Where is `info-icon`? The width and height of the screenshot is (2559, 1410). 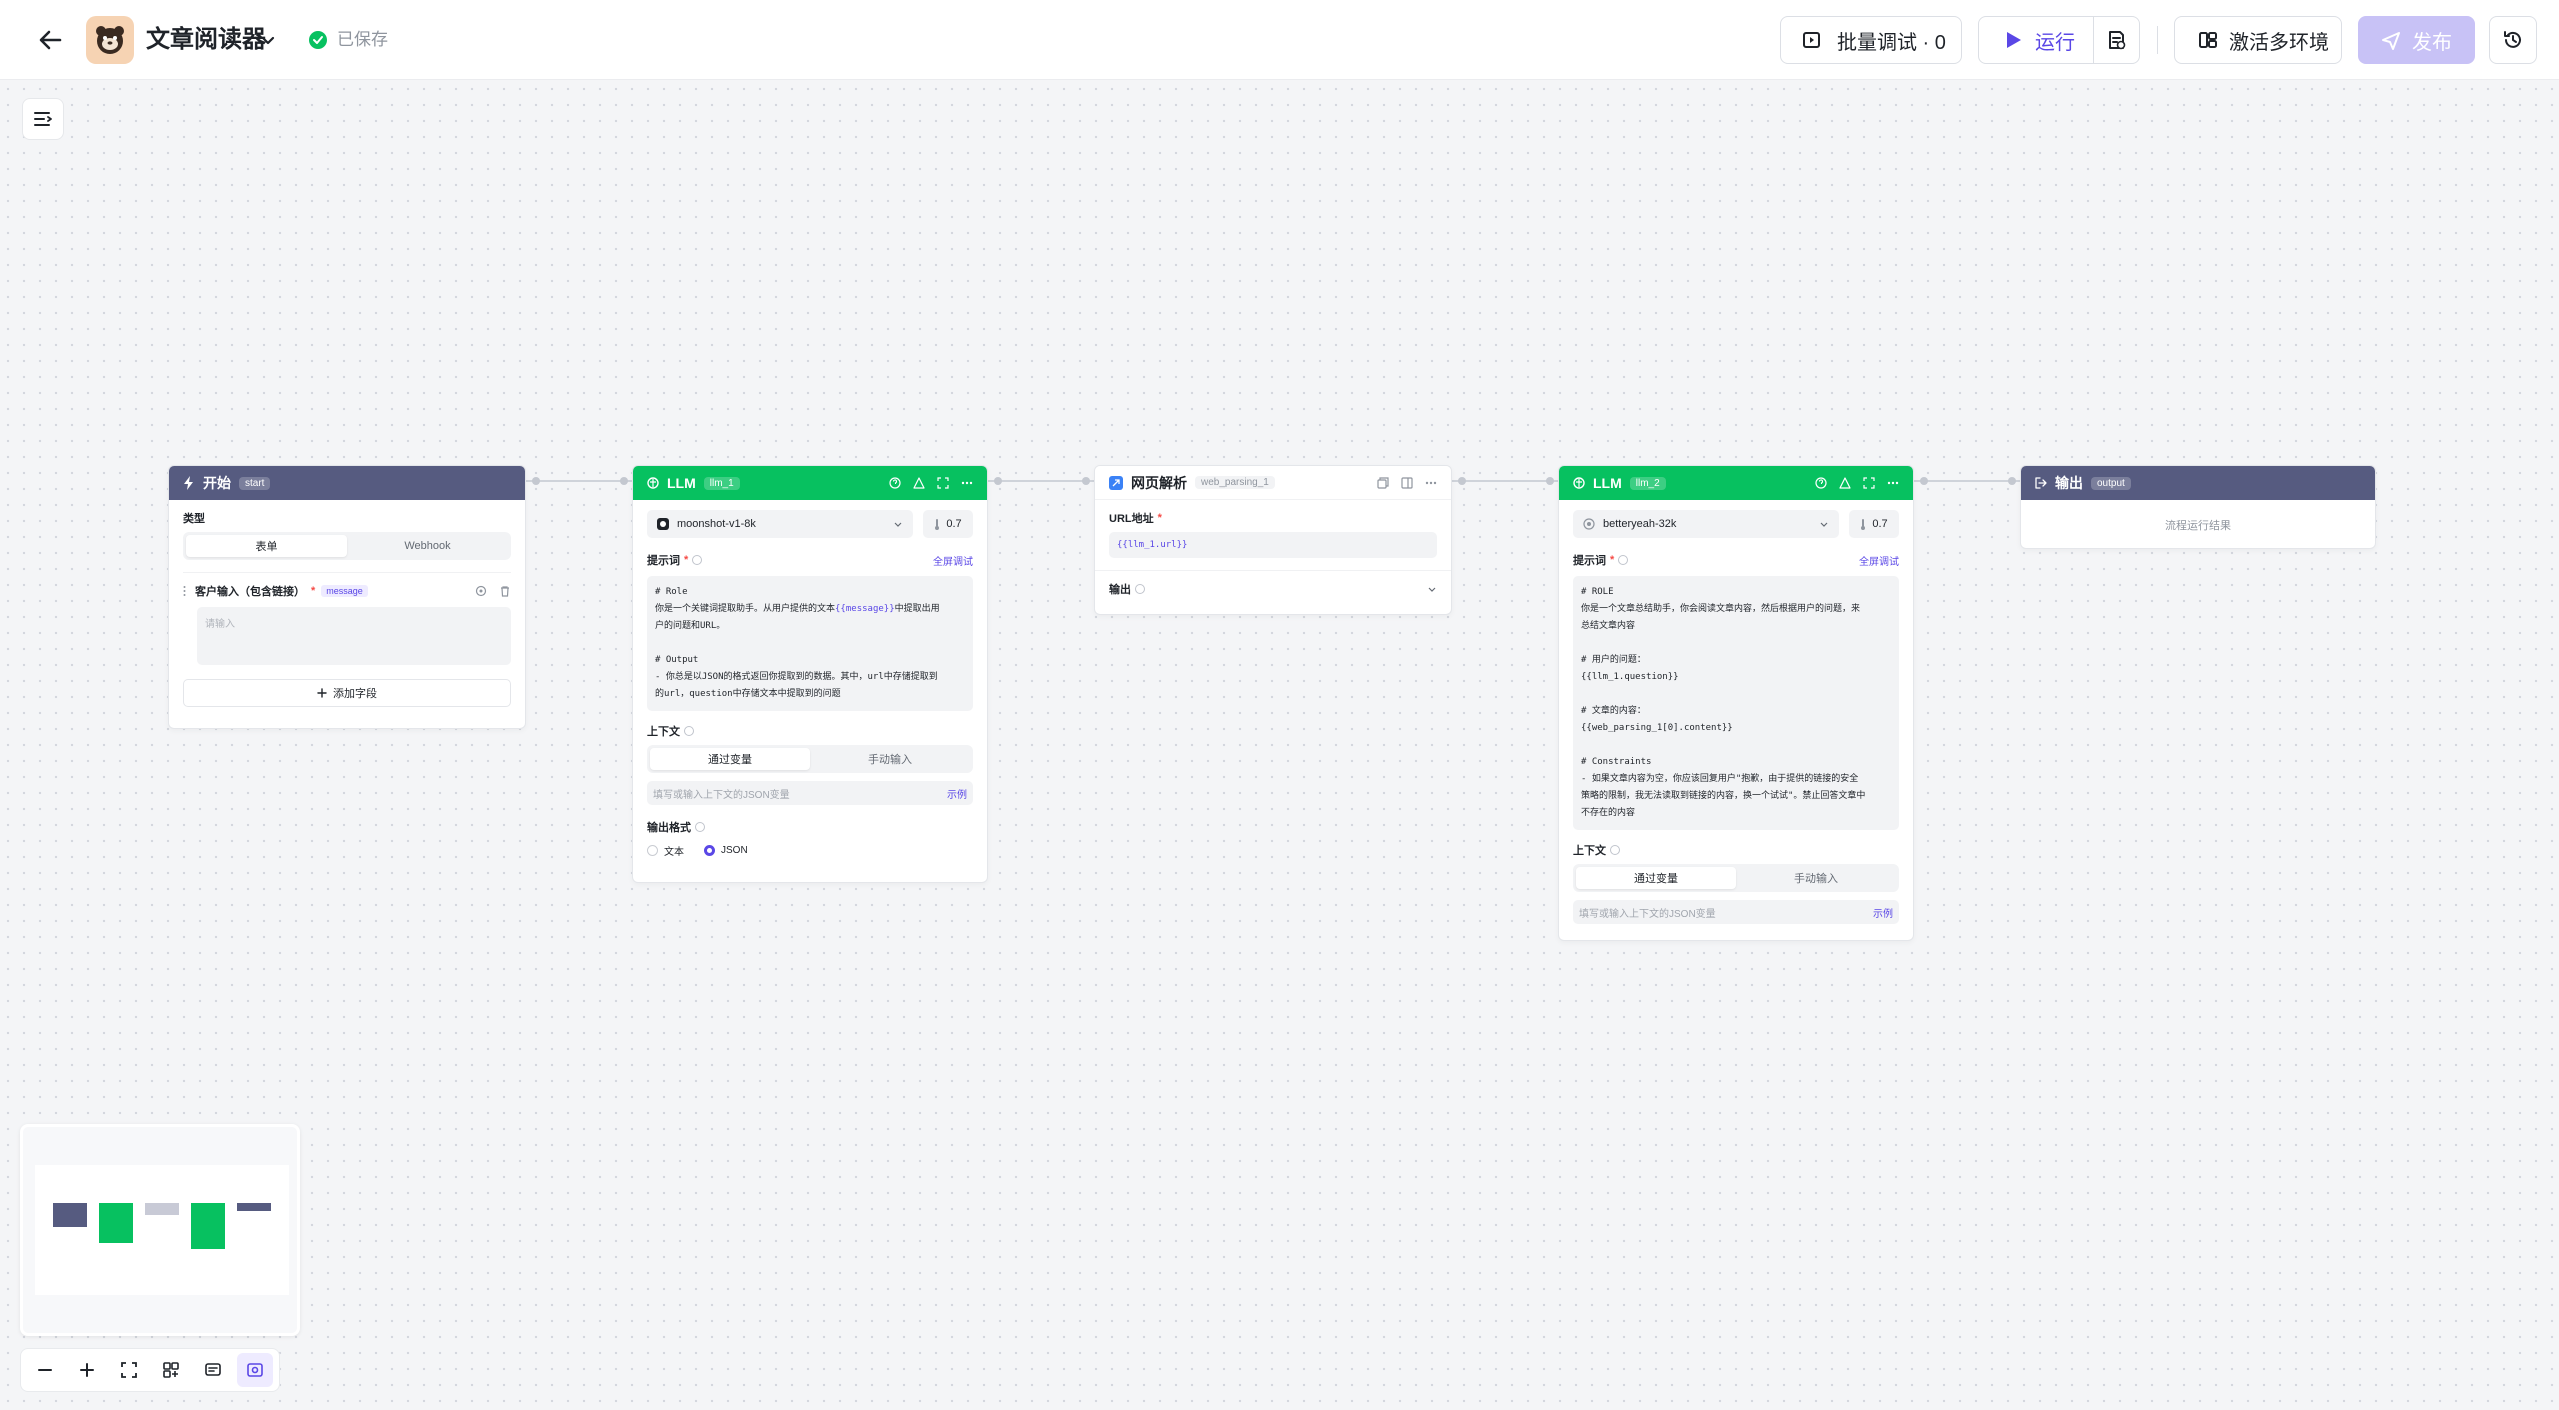 info-icon is located at coordinates (697, 560).